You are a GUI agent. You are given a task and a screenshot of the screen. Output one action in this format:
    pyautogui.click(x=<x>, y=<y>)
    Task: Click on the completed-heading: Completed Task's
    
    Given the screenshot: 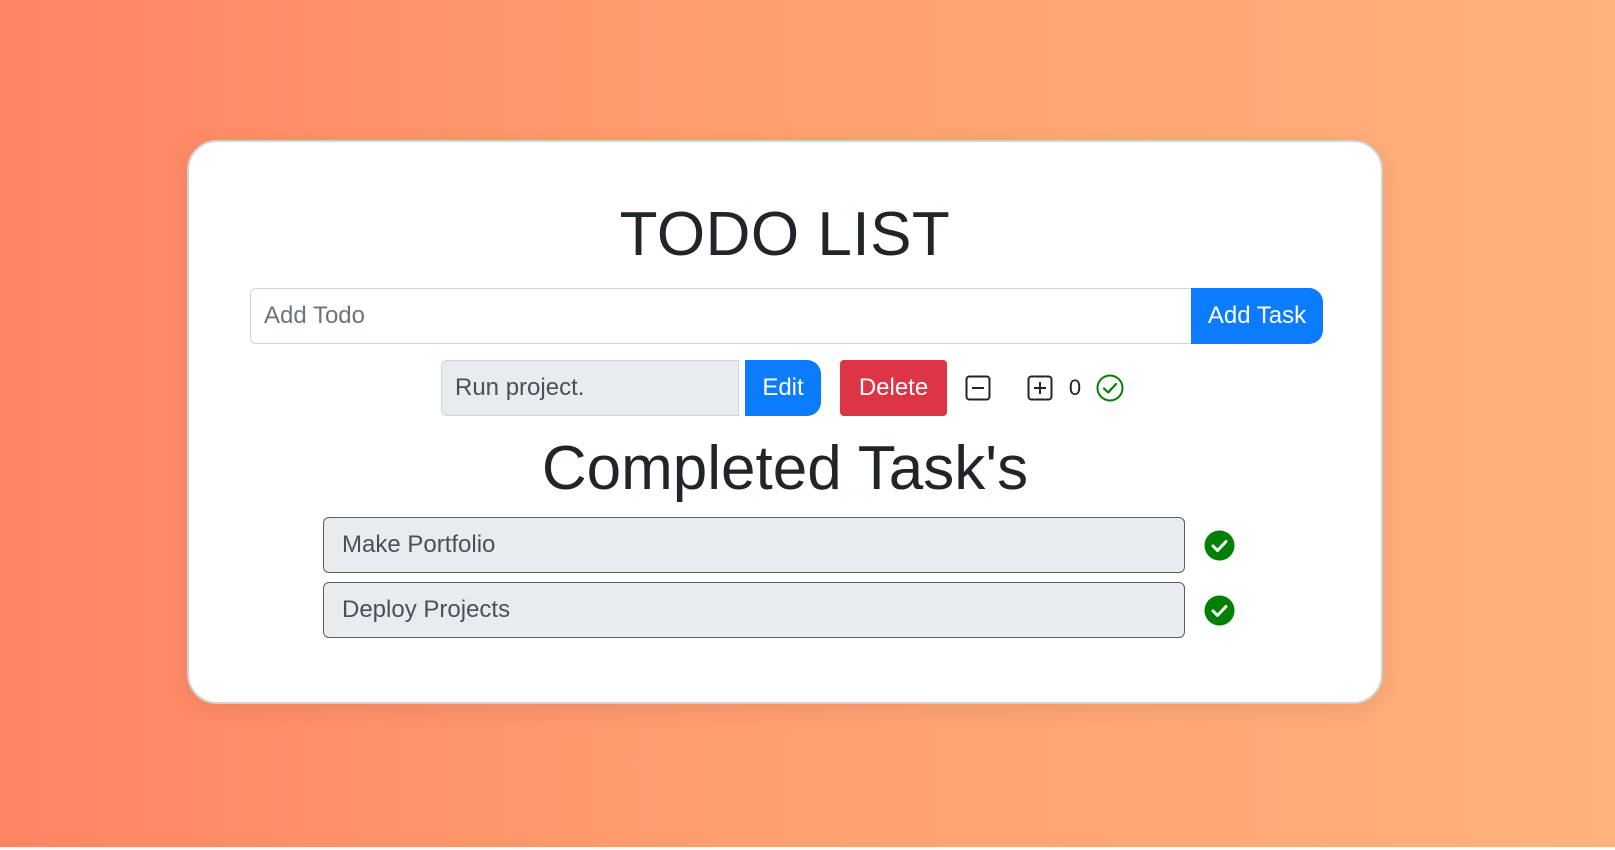 What is the action you would take?
    pyautogui.click(x=785, y=468)
    